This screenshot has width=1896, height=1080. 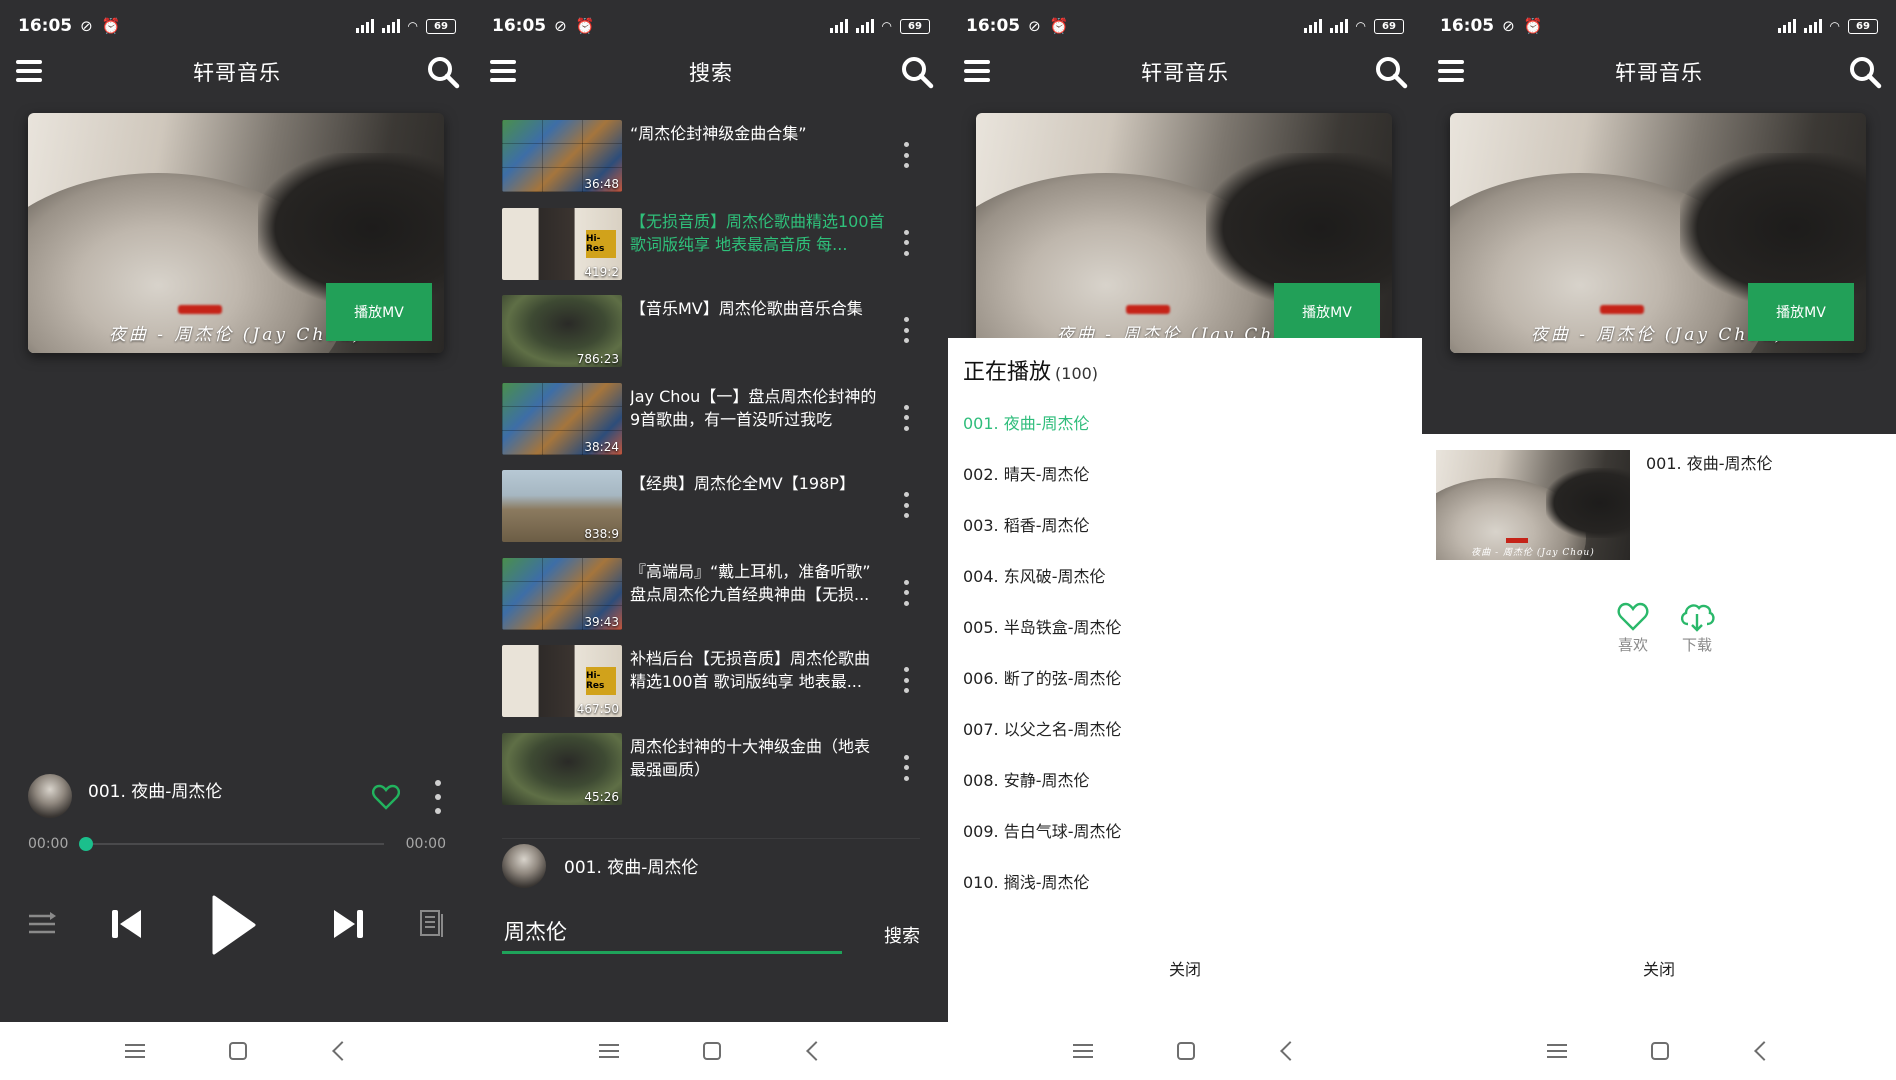 I want to click on track-item: 007. 以父之名-周杰伦, so click(x=1185, y=741).